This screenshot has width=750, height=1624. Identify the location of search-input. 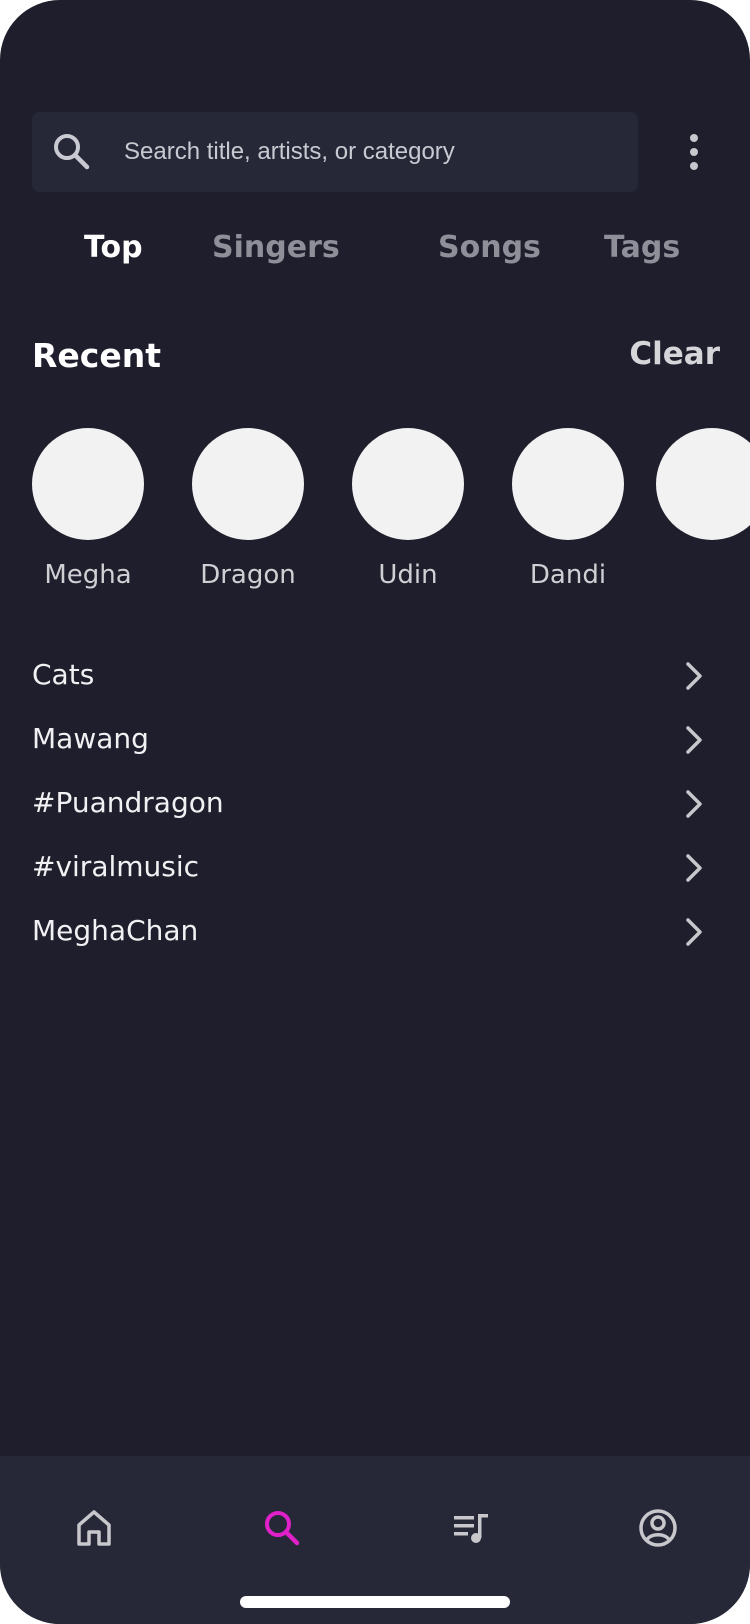
(362, 152).